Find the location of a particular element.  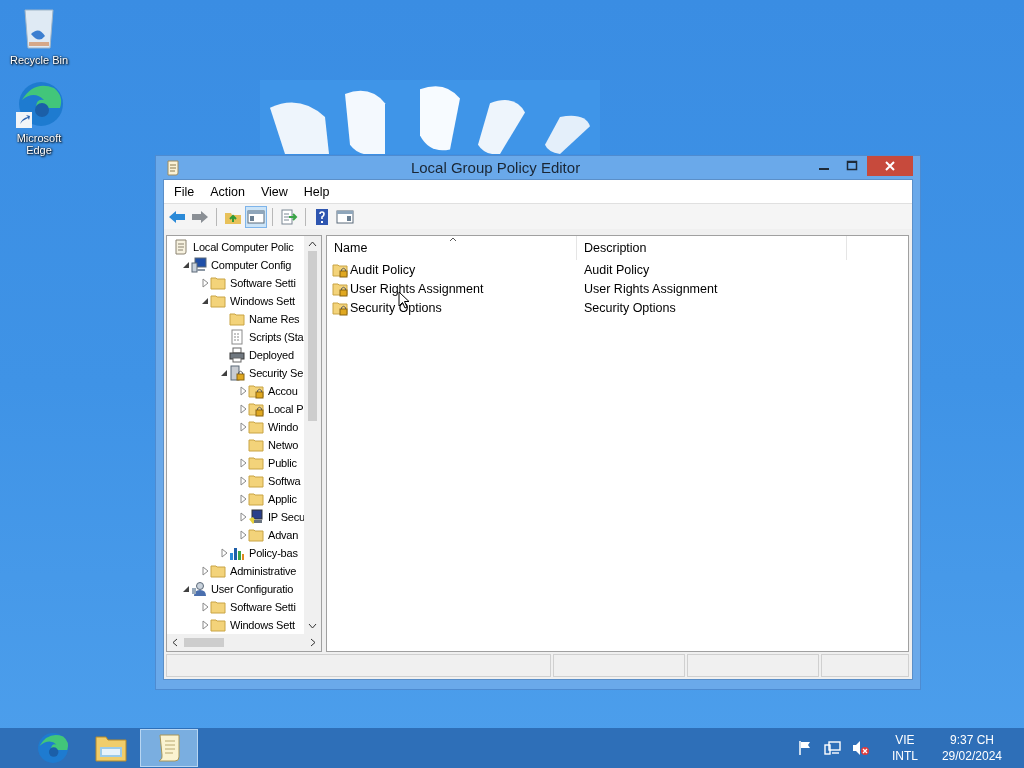

tree-item: User Configuratio is located at coordinates (252, 589).